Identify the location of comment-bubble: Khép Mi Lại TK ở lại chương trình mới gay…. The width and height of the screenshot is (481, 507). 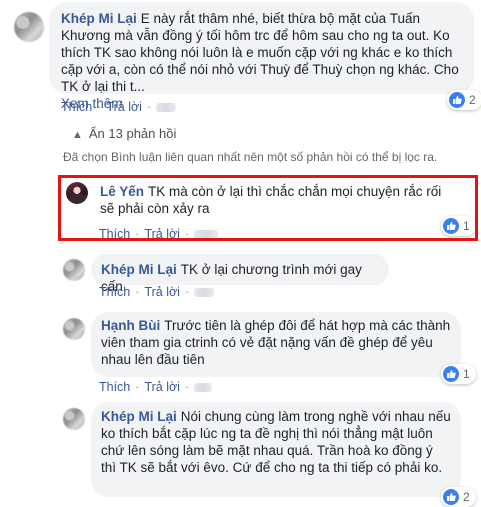
(240, 274).